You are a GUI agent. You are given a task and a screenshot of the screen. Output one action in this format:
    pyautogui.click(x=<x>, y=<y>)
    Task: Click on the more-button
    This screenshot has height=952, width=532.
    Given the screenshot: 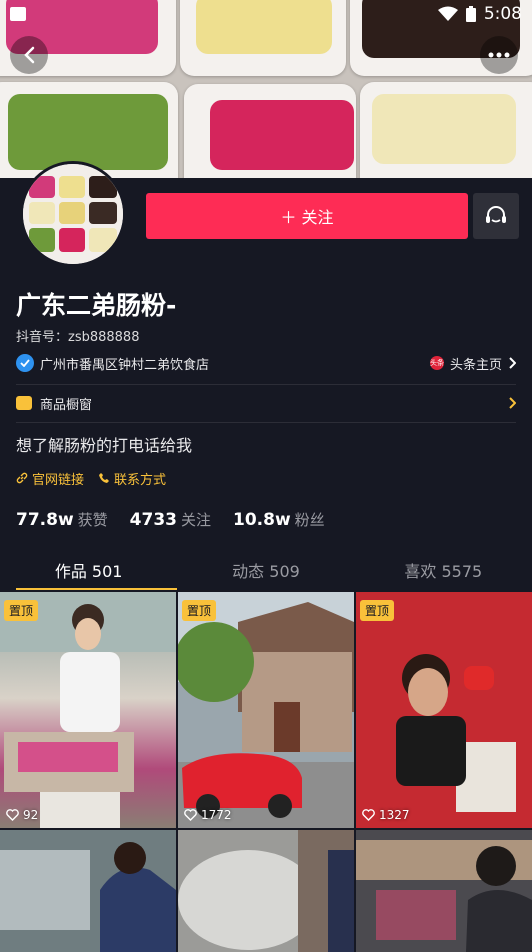 What is the action you would take?
    pyautogui.click(x=499, y=55)
    